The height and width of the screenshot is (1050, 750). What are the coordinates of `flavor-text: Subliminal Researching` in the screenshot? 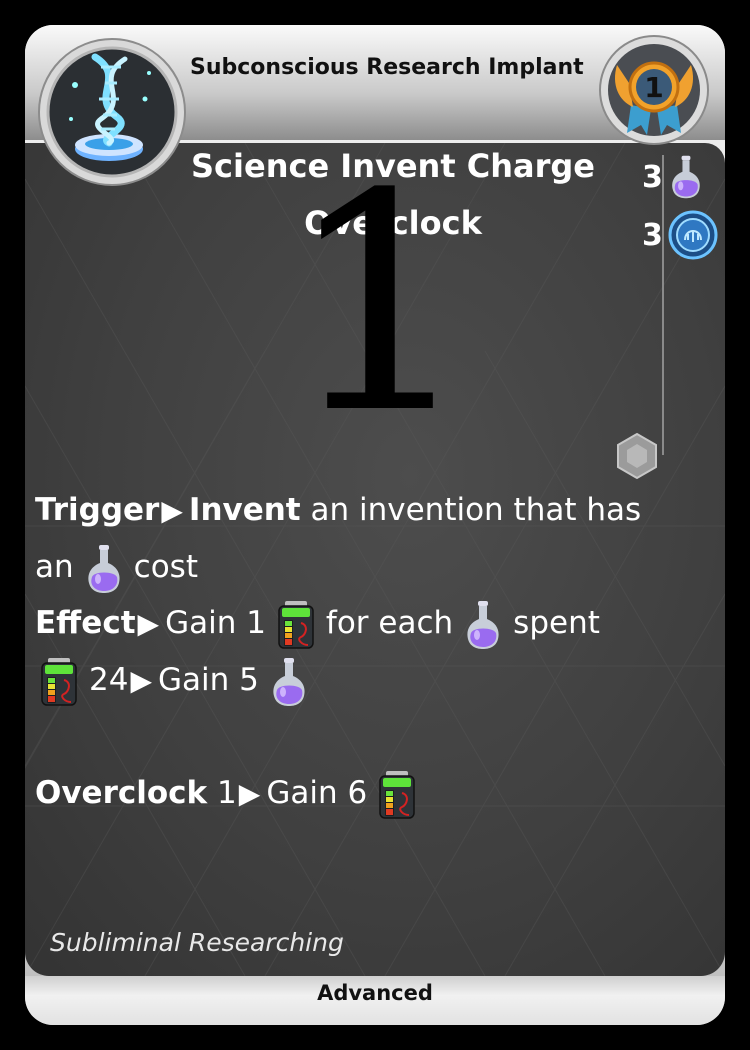 It's located at (197, 942).